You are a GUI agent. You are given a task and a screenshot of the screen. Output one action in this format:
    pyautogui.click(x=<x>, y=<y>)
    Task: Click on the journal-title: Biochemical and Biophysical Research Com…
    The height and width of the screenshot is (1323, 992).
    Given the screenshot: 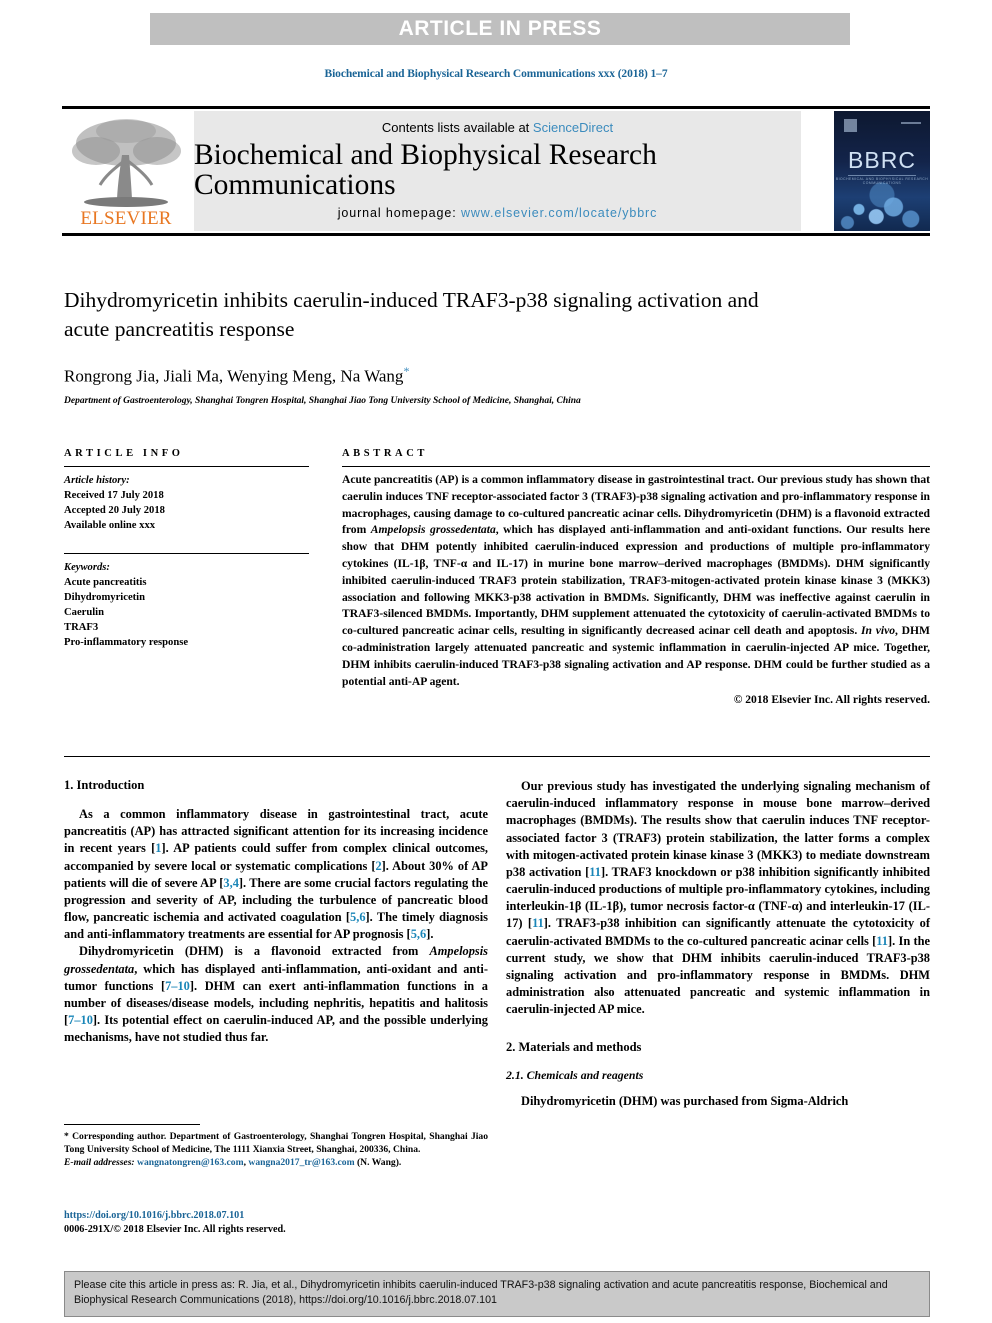 What is the action you would take?
    pyautogui.click(x=425, y=170)
    